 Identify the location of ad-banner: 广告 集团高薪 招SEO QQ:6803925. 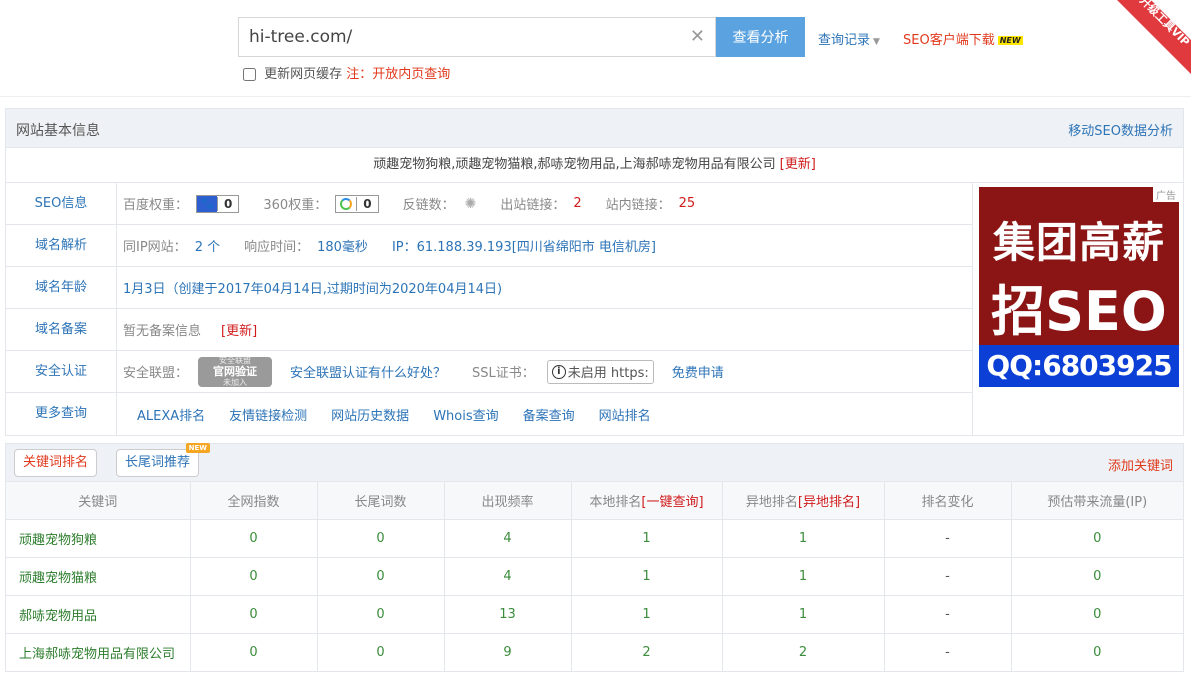
(1079, 287).